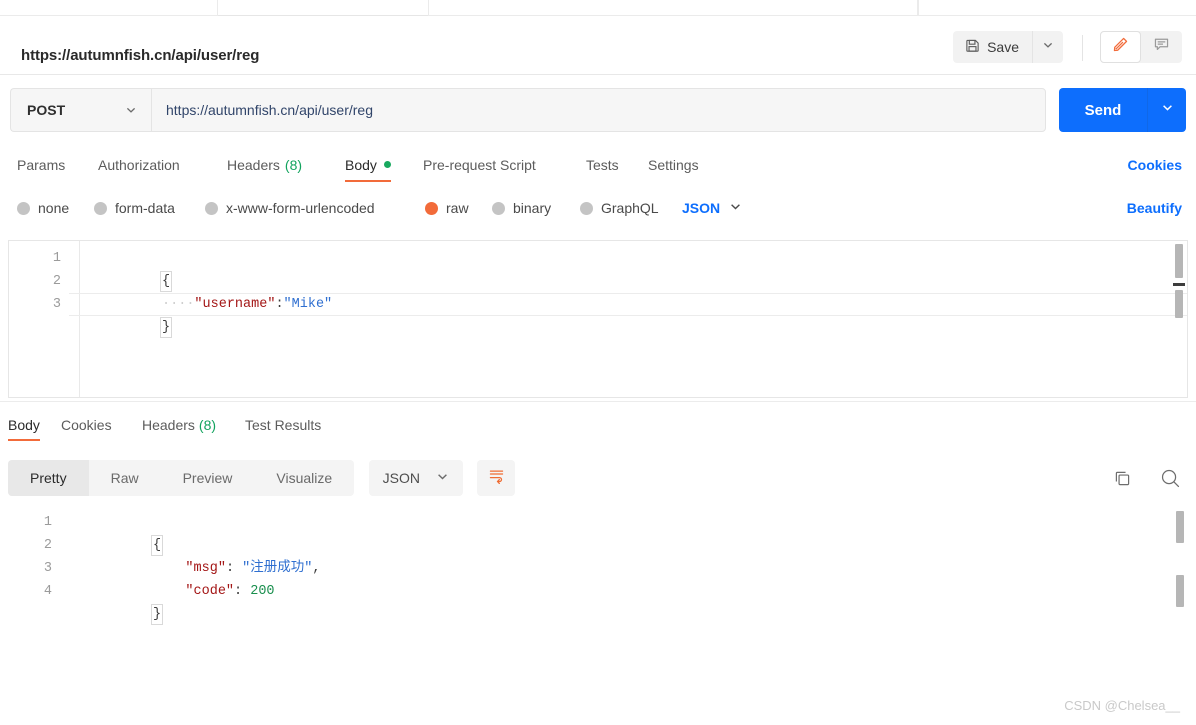 The width and height of the screenshot is (1196, 725). I want to click on tab-label: Body, so click(361, 164).